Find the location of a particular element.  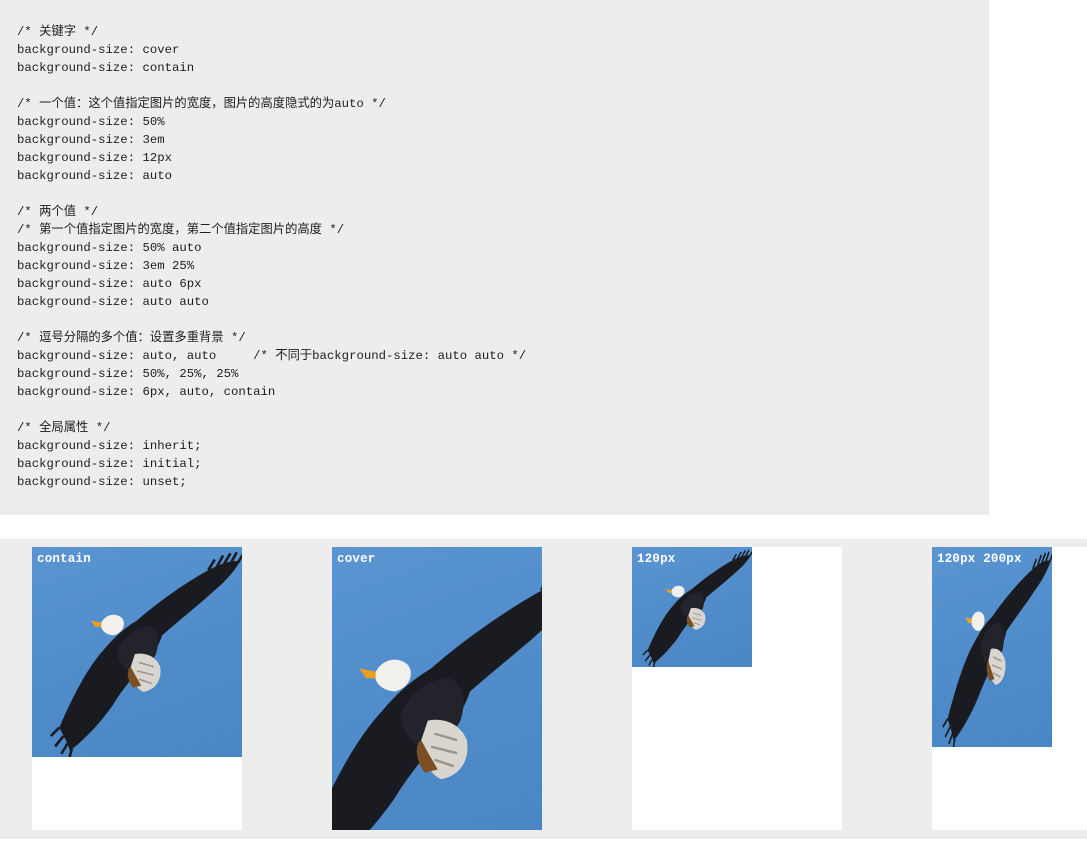

code-line: /* 一个值：这个值指定图片的宽度，图片的高度隐式的为auto */ is located at coordinates (201, 104).